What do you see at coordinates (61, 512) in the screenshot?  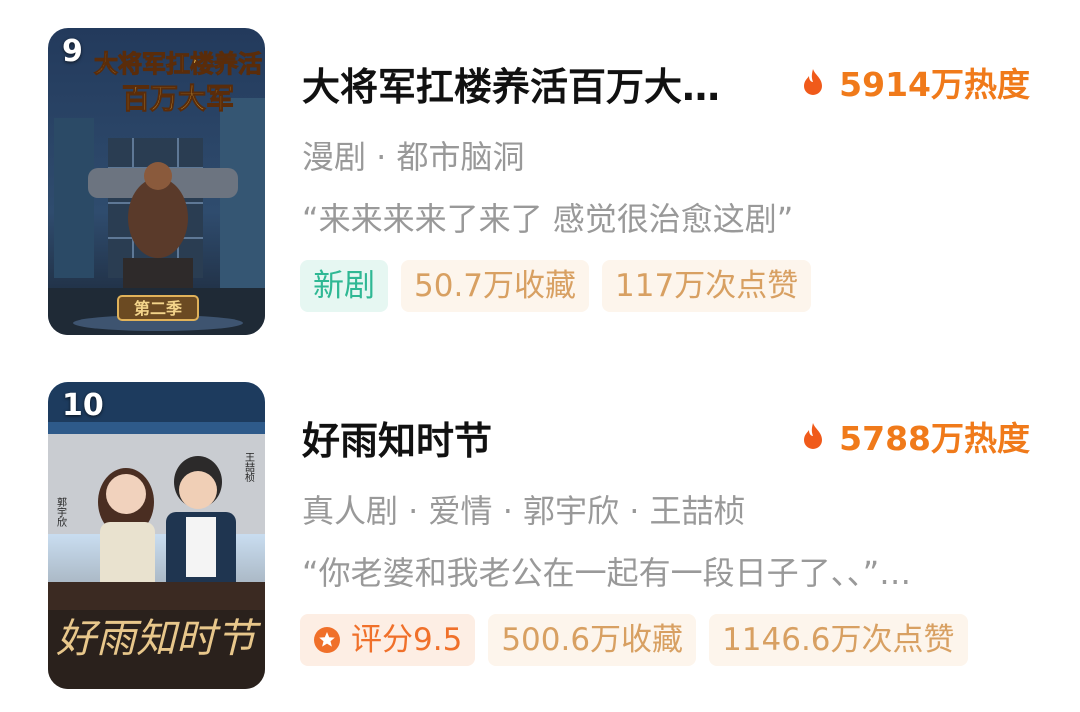 I see `poster-cast-left: 郭宇欣` at bounding box center [61, 512].